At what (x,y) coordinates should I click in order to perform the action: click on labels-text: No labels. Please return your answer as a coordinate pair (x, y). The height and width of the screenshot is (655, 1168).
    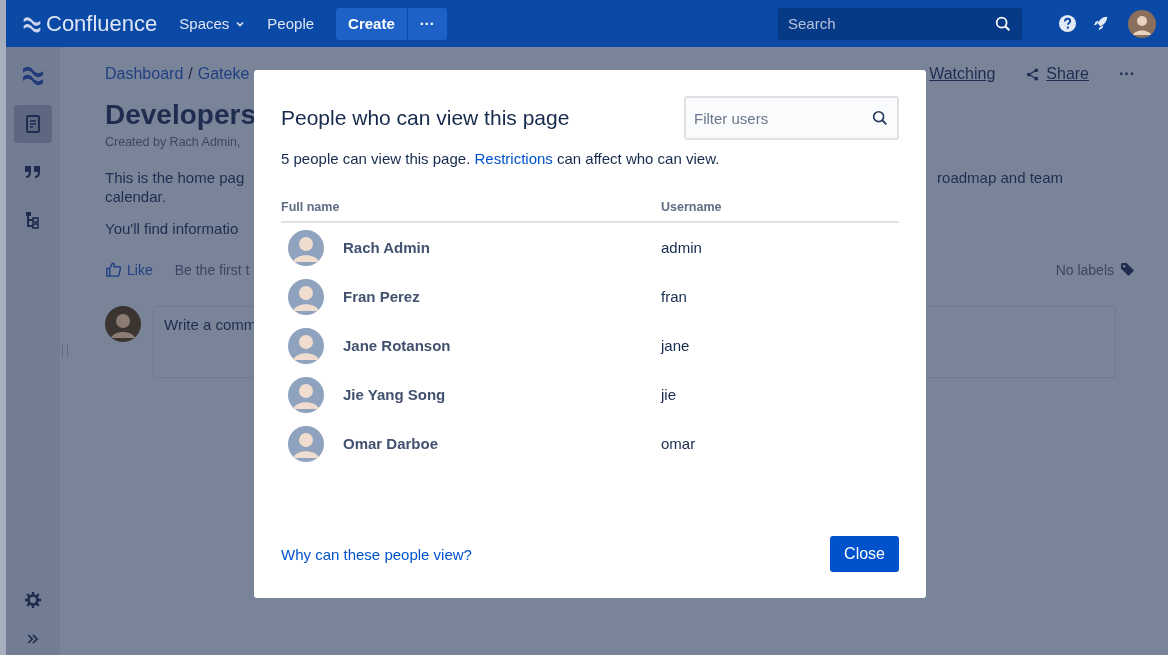
    Looking at the image, I should click on (1084, 269).